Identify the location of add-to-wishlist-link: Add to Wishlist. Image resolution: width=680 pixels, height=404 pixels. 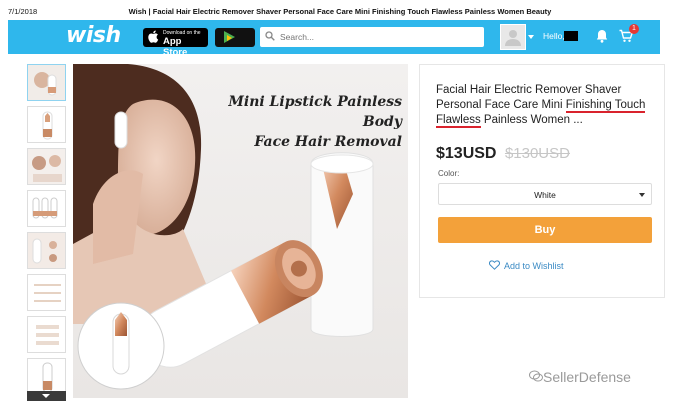
(526, 265).